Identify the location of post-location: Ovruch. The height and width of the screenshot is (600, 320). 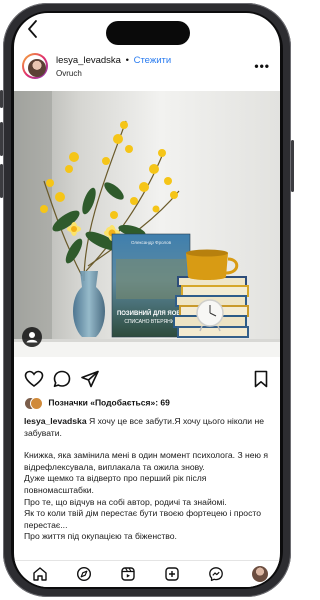
(69, 73).